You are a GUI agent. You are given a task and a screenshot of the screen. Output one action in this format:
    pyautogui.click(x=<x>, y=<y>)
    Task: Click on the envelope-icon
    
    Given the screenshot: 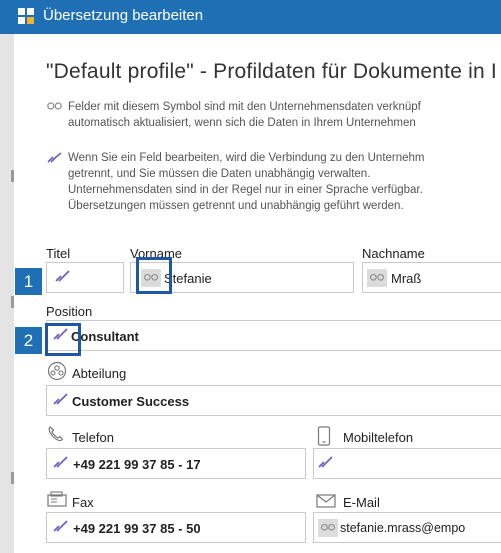 What is the action you would take?
    pyautogui.click(x=326, y=501)
    